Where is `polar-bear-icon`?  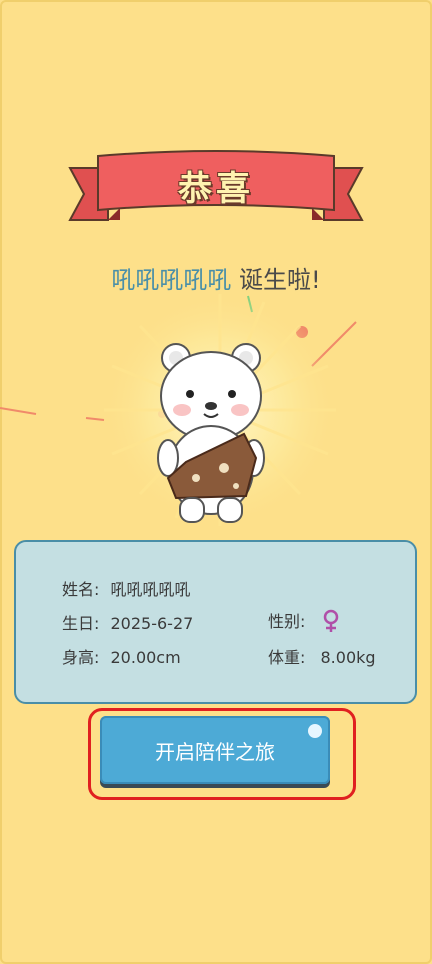 polar-bear-icon is located at coordinates (211, 433).